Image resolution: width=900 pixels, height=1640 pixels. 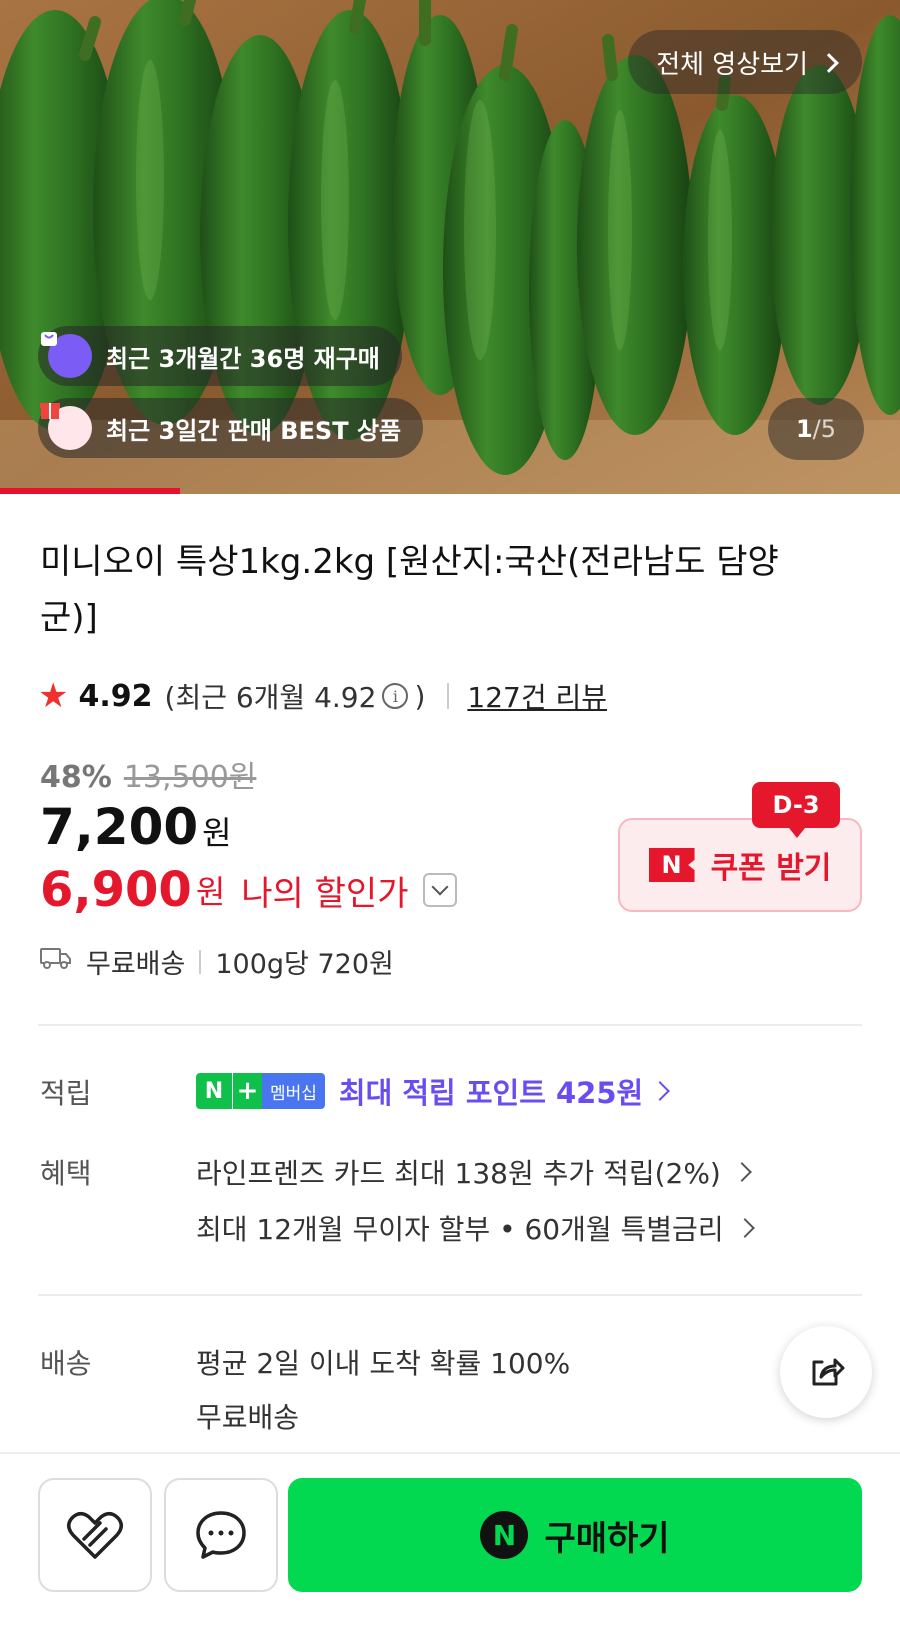 I want to click on wishlist-button, so click(x=95, y=1535).